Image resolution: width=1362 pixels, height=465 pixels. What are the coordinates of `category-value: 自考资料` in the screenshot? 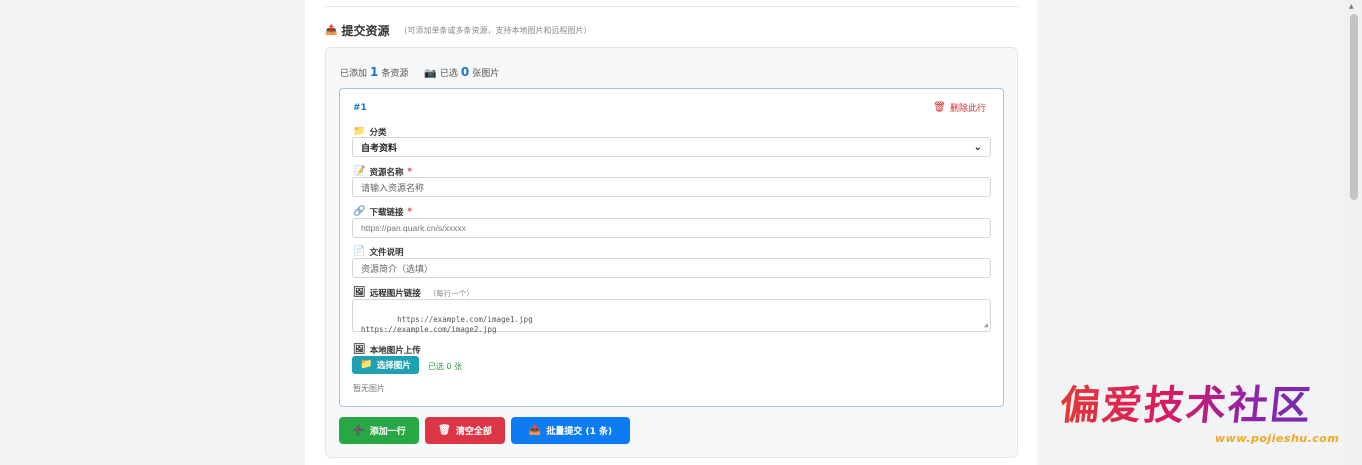 It's located at (379, 148).